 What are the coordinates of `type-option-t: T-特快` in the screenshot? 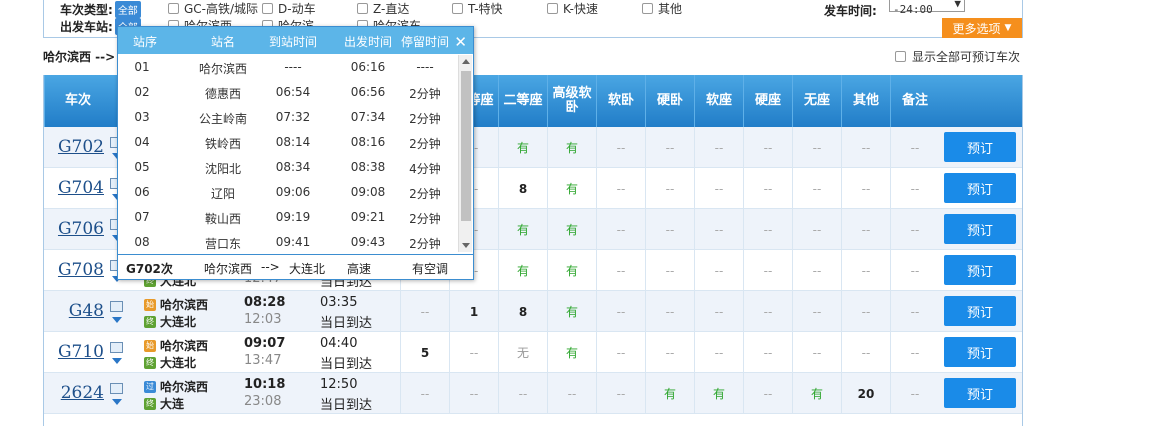 It's located at (477, 8).